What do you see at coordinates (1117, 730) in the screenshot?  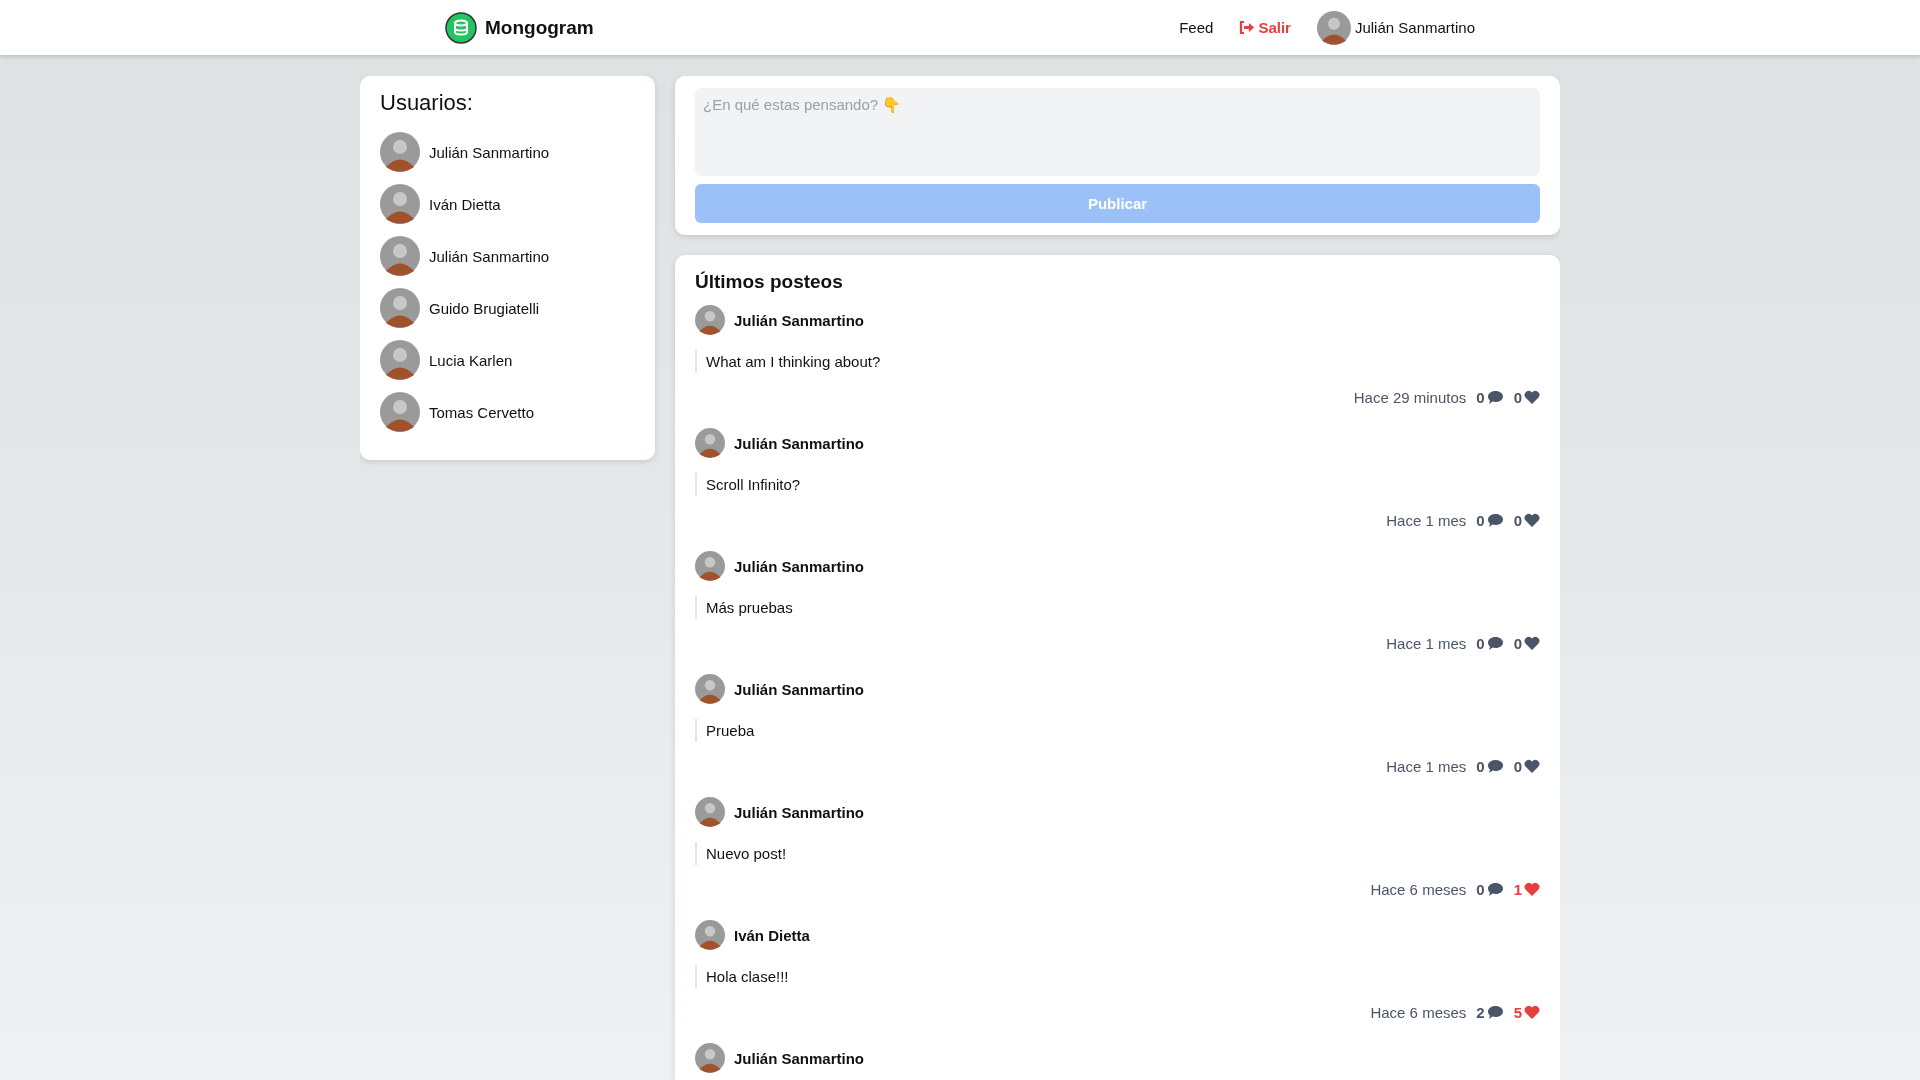 I see `post-text: Prueba` at bounding box center [1117, 730].